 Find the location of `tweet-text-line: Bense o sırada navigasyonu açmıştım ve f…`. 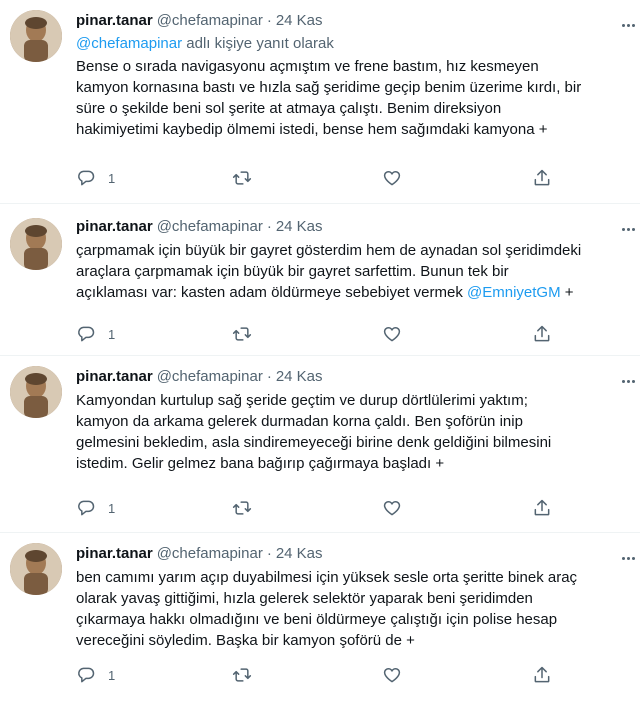

tweet-text-line: Bense o sırada navigasyonu açmıştım ve f… is located at coordinates (307, 66).